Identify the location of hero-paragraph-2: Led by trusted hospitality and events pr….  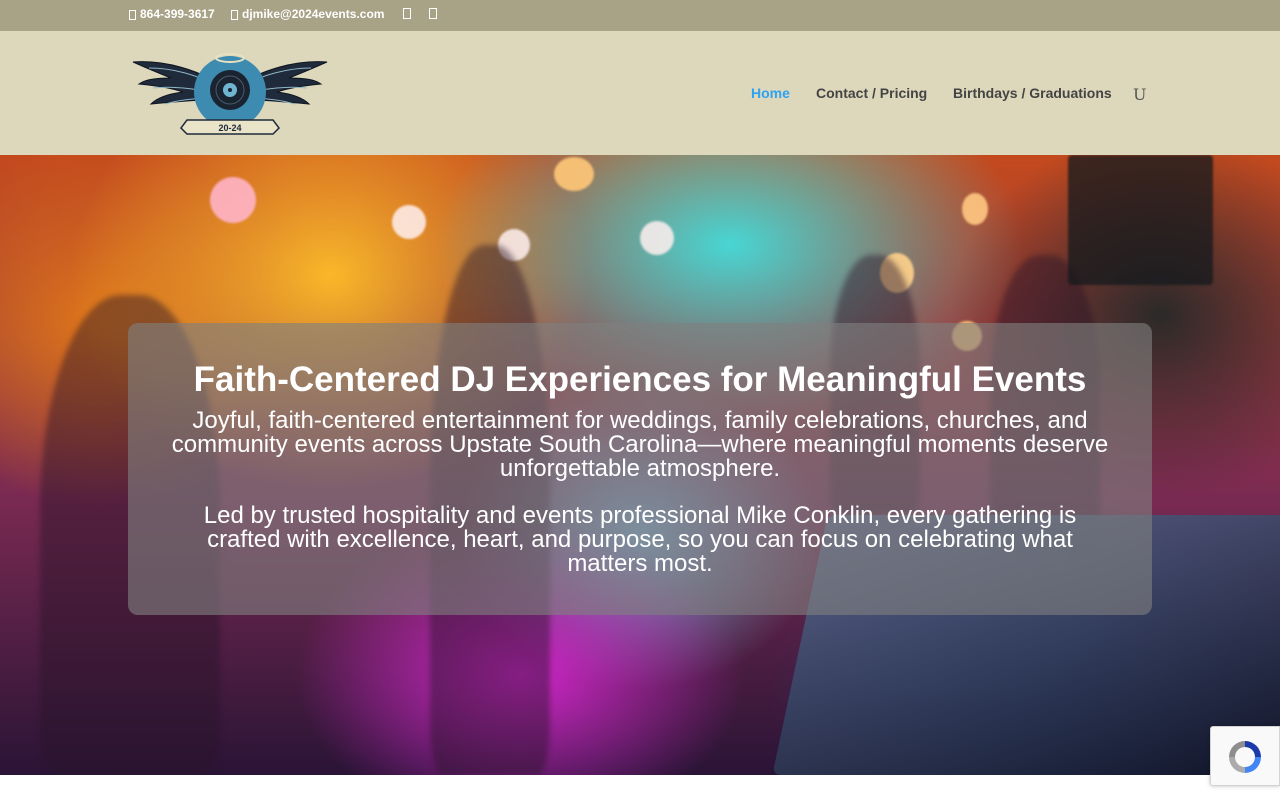
(640, 539).